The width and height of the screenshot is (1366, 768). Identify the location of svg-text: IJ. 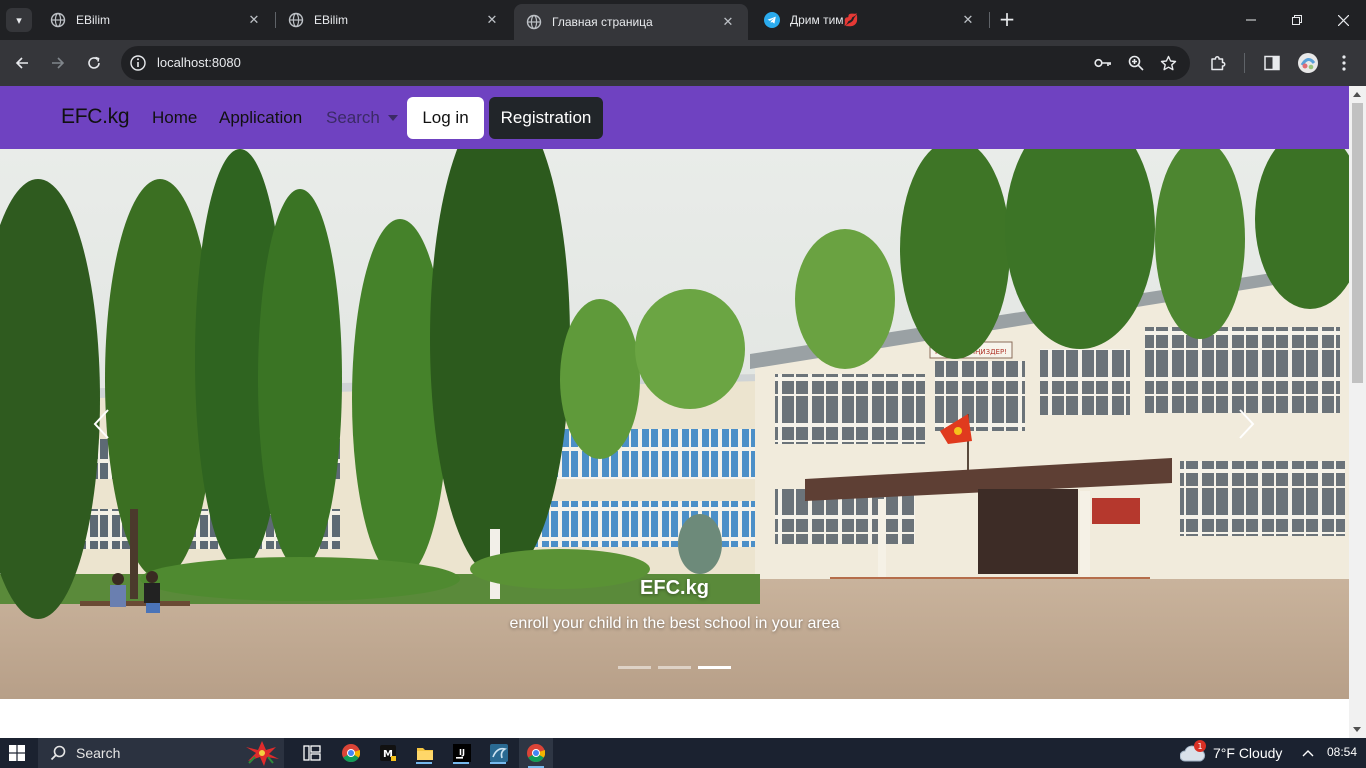
(462, 752).